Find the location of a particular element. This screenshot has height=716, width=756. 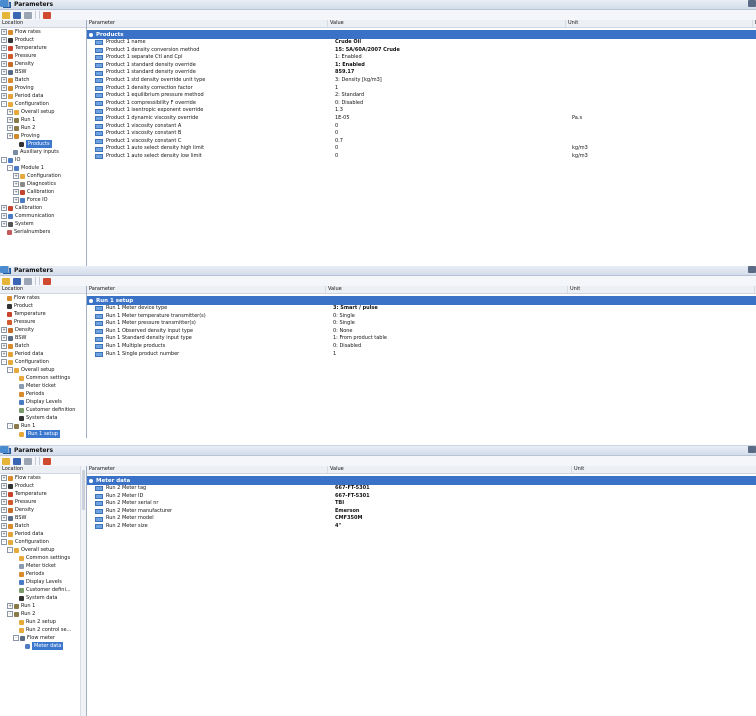

group-header: Products is located at coordinates (421, 34).